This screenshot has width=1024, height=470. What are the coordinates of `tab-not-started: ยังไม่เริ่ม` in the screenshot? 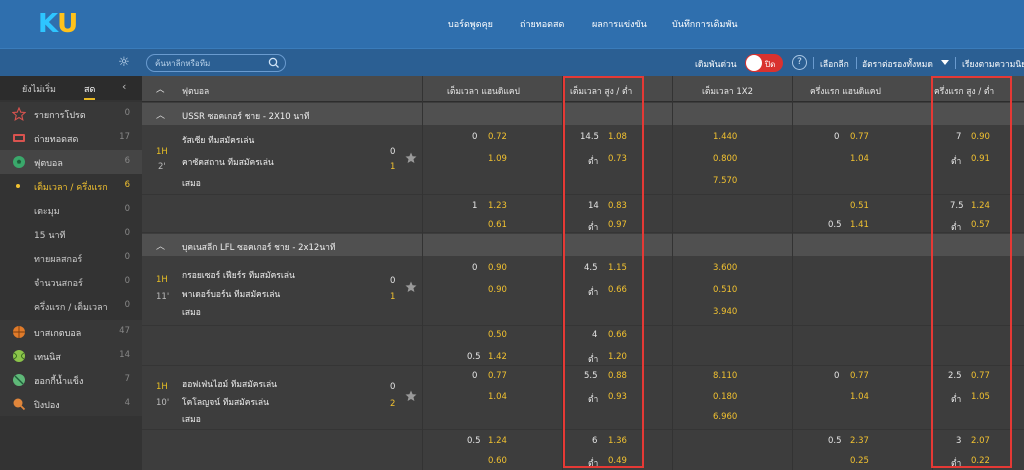 It's located at (39, 89).